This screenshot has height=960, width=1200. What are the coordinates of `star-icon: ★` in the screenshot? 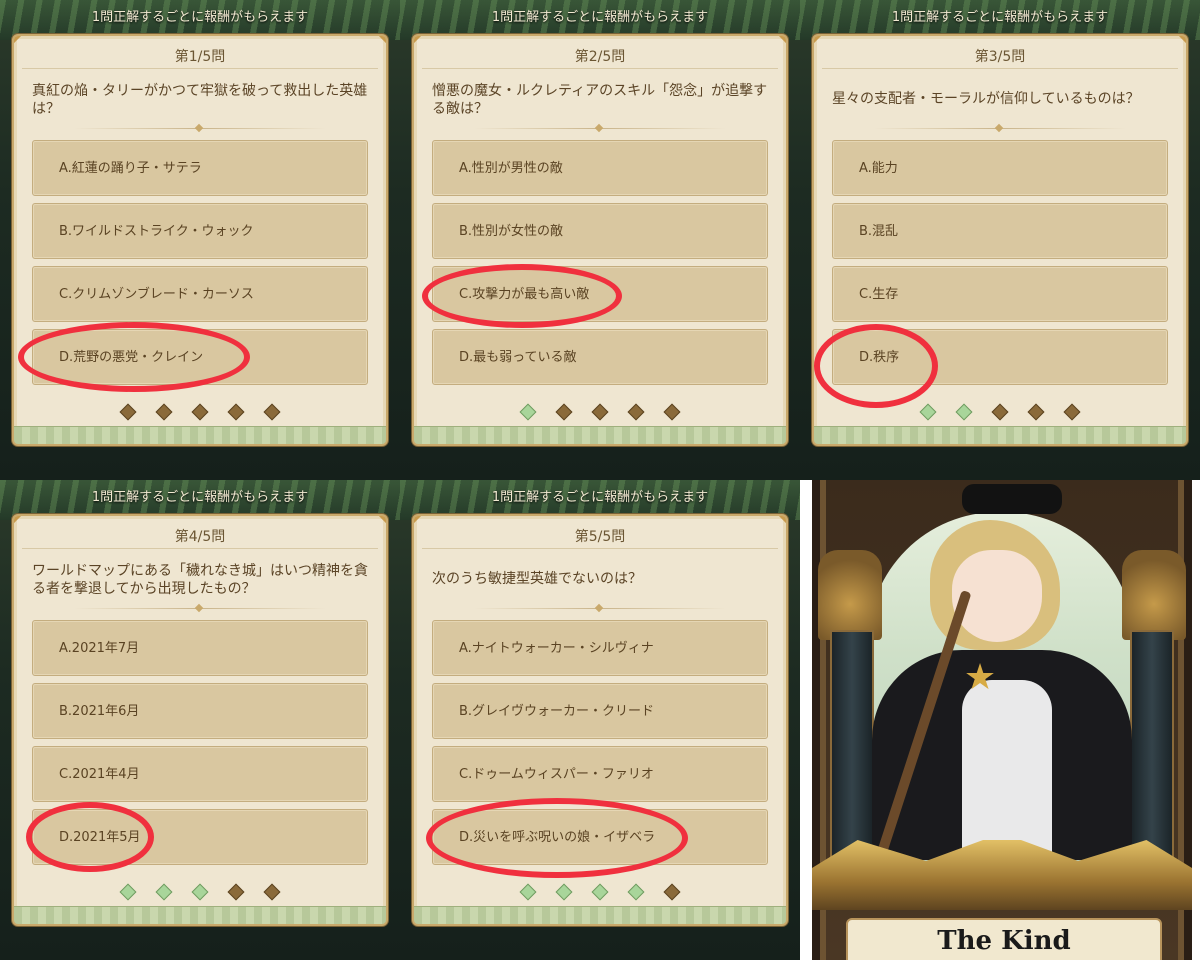 It's located at (980, 677).